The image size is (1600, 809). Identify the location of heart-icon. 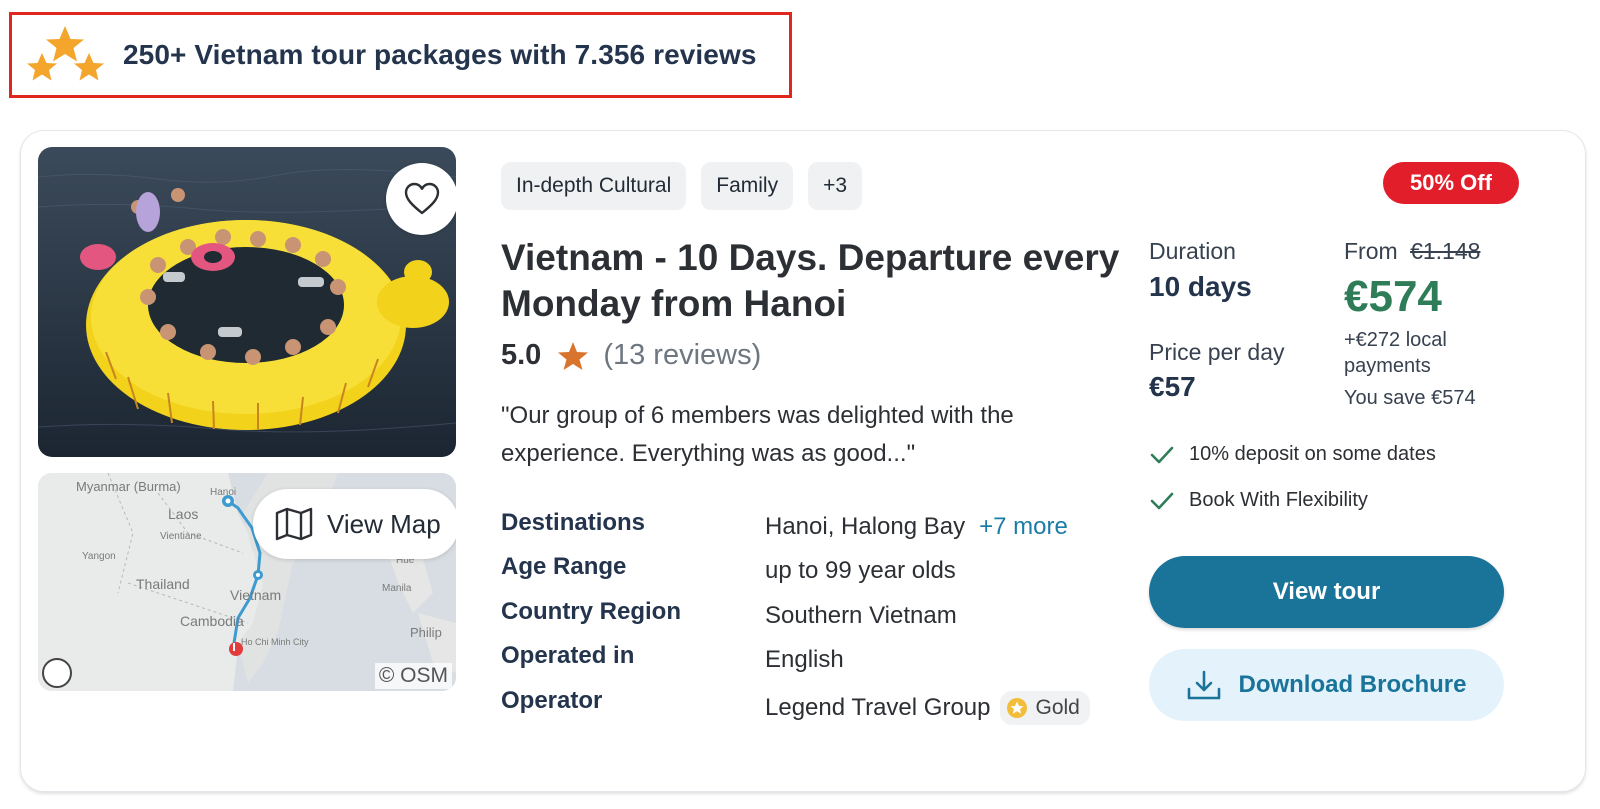
(422, 198).